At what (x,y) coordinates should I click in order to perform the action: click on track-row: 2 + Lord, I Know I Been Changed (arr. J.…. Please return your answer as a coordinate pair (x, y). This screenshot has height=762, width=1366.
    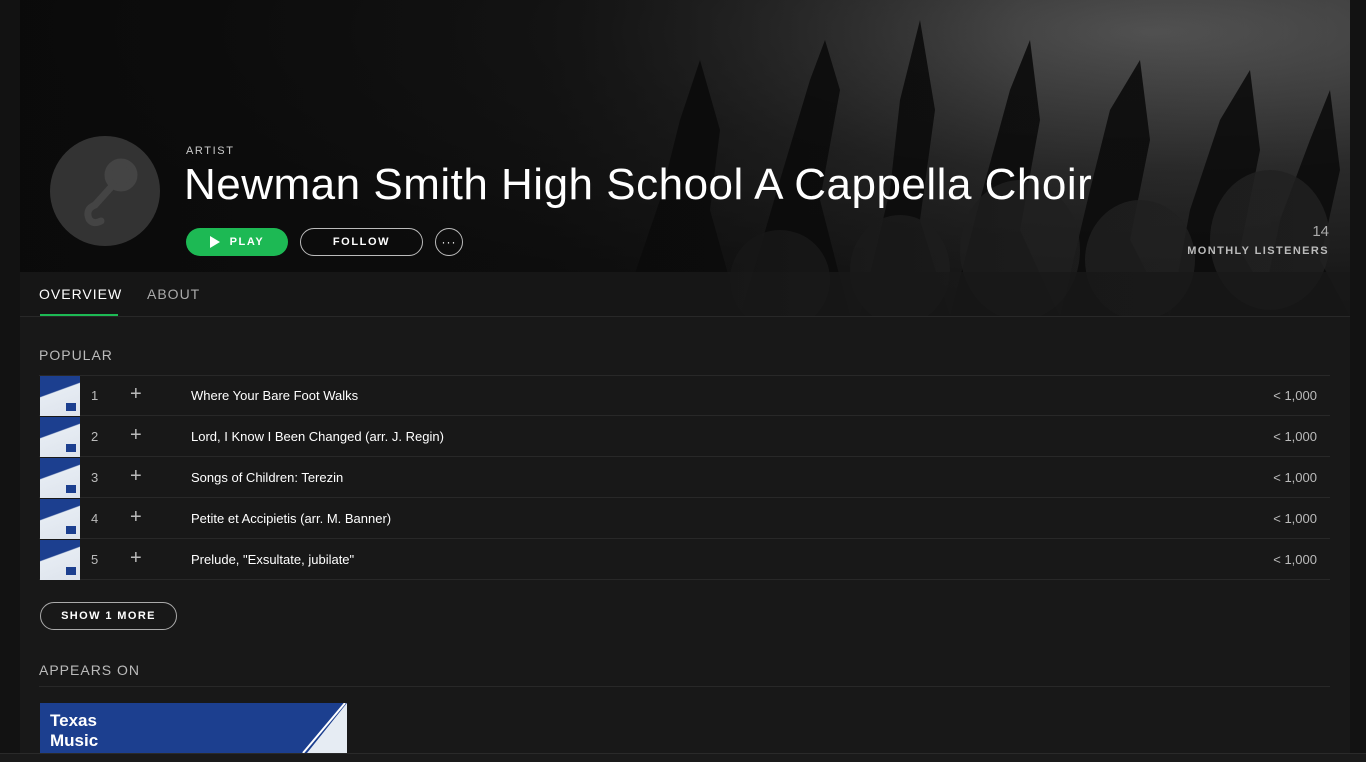
    Looking at the image, I should click on (684, 436).